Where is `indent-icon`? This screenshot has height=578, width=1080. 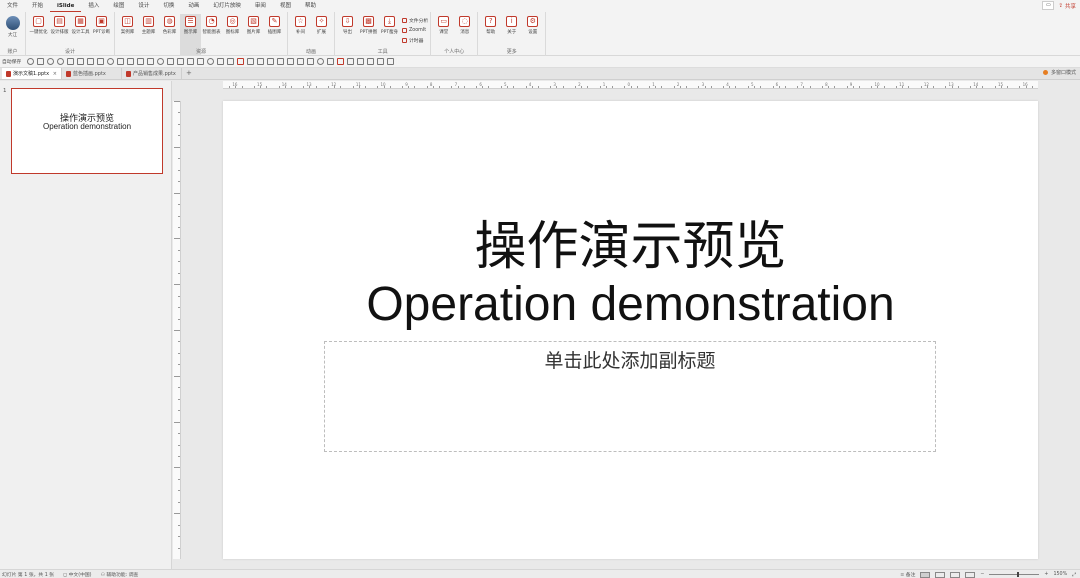
indent-icon is located at coordinates (271, 61).